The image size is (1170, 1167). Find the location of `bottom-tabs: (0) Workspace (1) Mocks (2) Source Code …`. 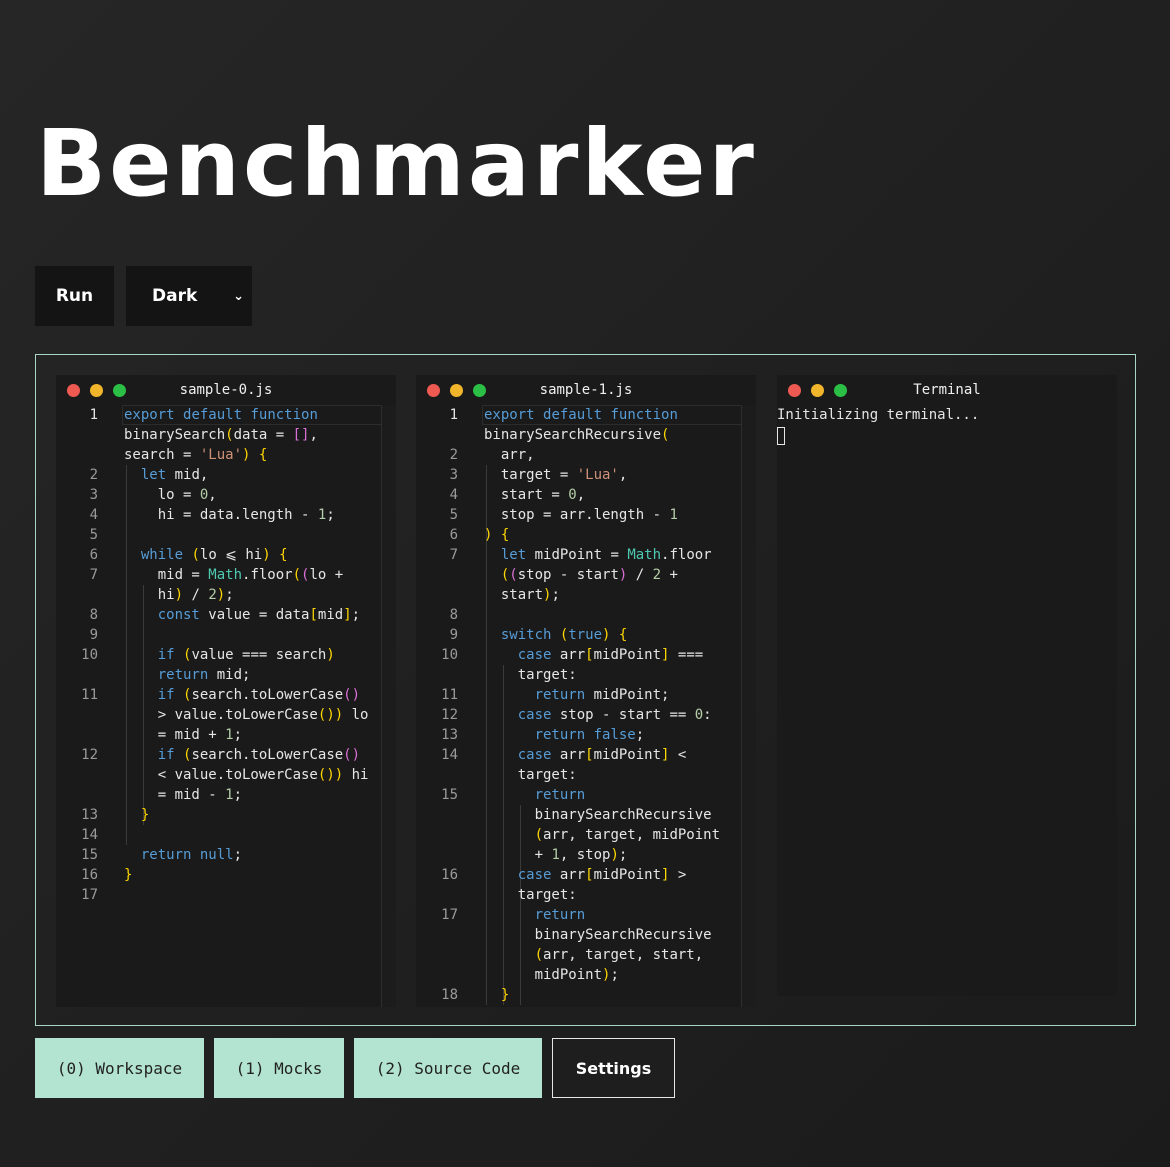

bottom-tabs: (0) Workspace (1) Mocks (2) Source Code … is located at coordinates (355, 1068).